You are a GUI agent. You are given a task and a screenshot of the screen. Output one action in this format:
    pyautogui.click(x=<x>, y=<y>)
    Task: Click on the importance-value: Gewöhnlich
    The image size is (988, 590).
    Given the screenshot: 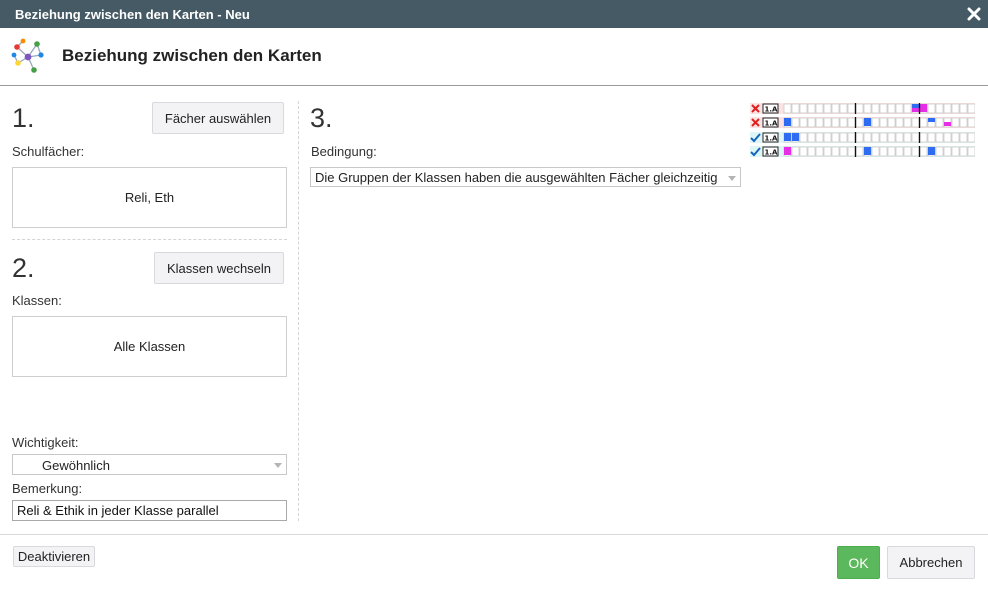 What is the action you would take?
    pyautogui.click(x=76, y=465)
    